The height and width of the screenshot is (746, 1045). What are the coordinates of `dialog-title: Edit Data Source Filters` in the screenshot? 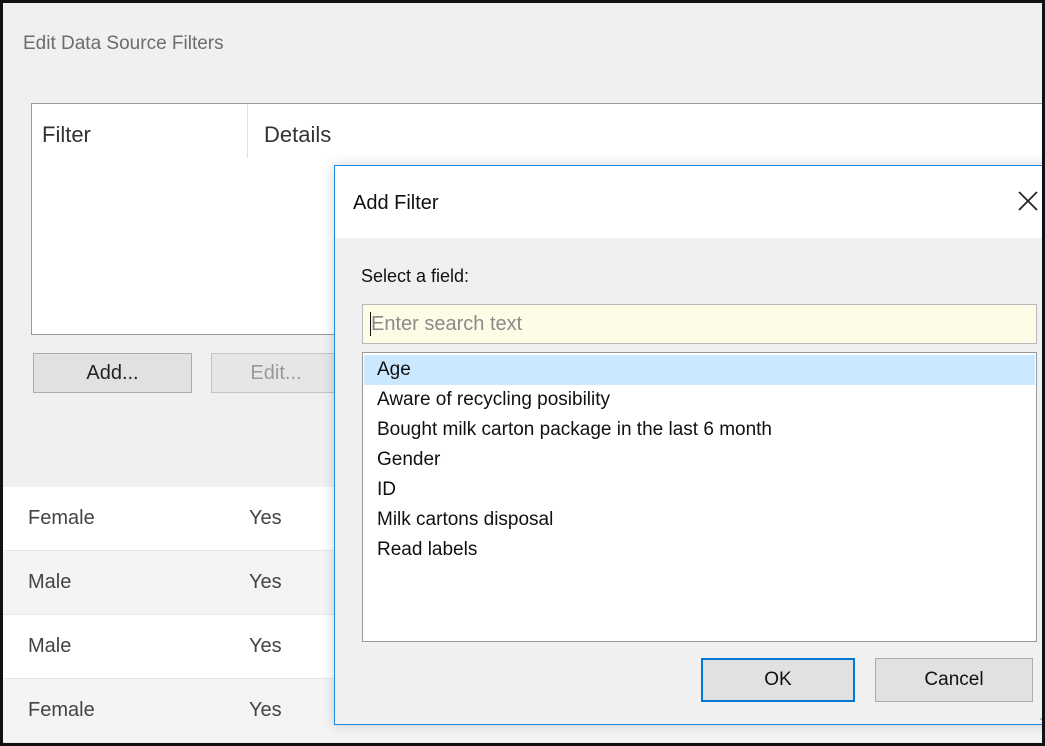 It's located at (123, 43).